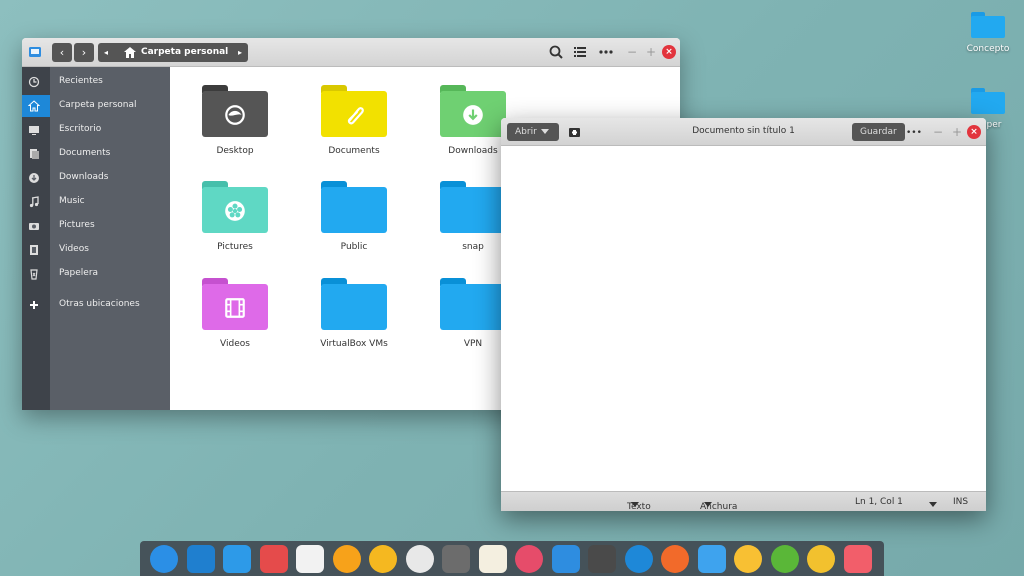 The height and width of the screenshot is (576, 1024). Describe the element at coordinates (355, 116) in the screenshot. I see `paperclip-icon` at that location.